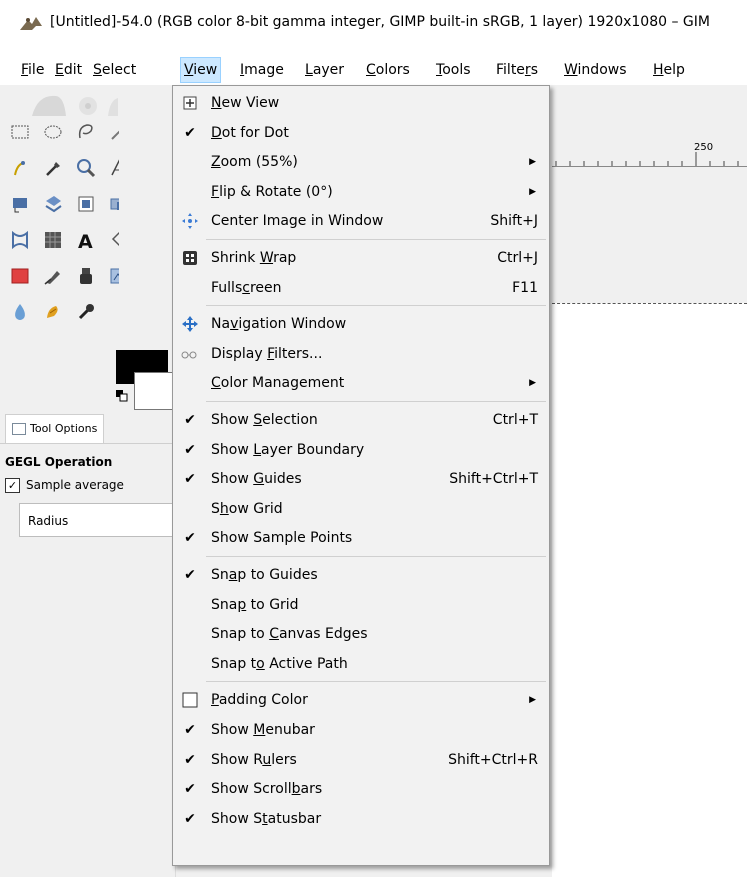 This screenshot has height=878, width=747. I want to click on view-menu-item-dot-for-dot: ✔ Dot for Dot, so click(361, 133).